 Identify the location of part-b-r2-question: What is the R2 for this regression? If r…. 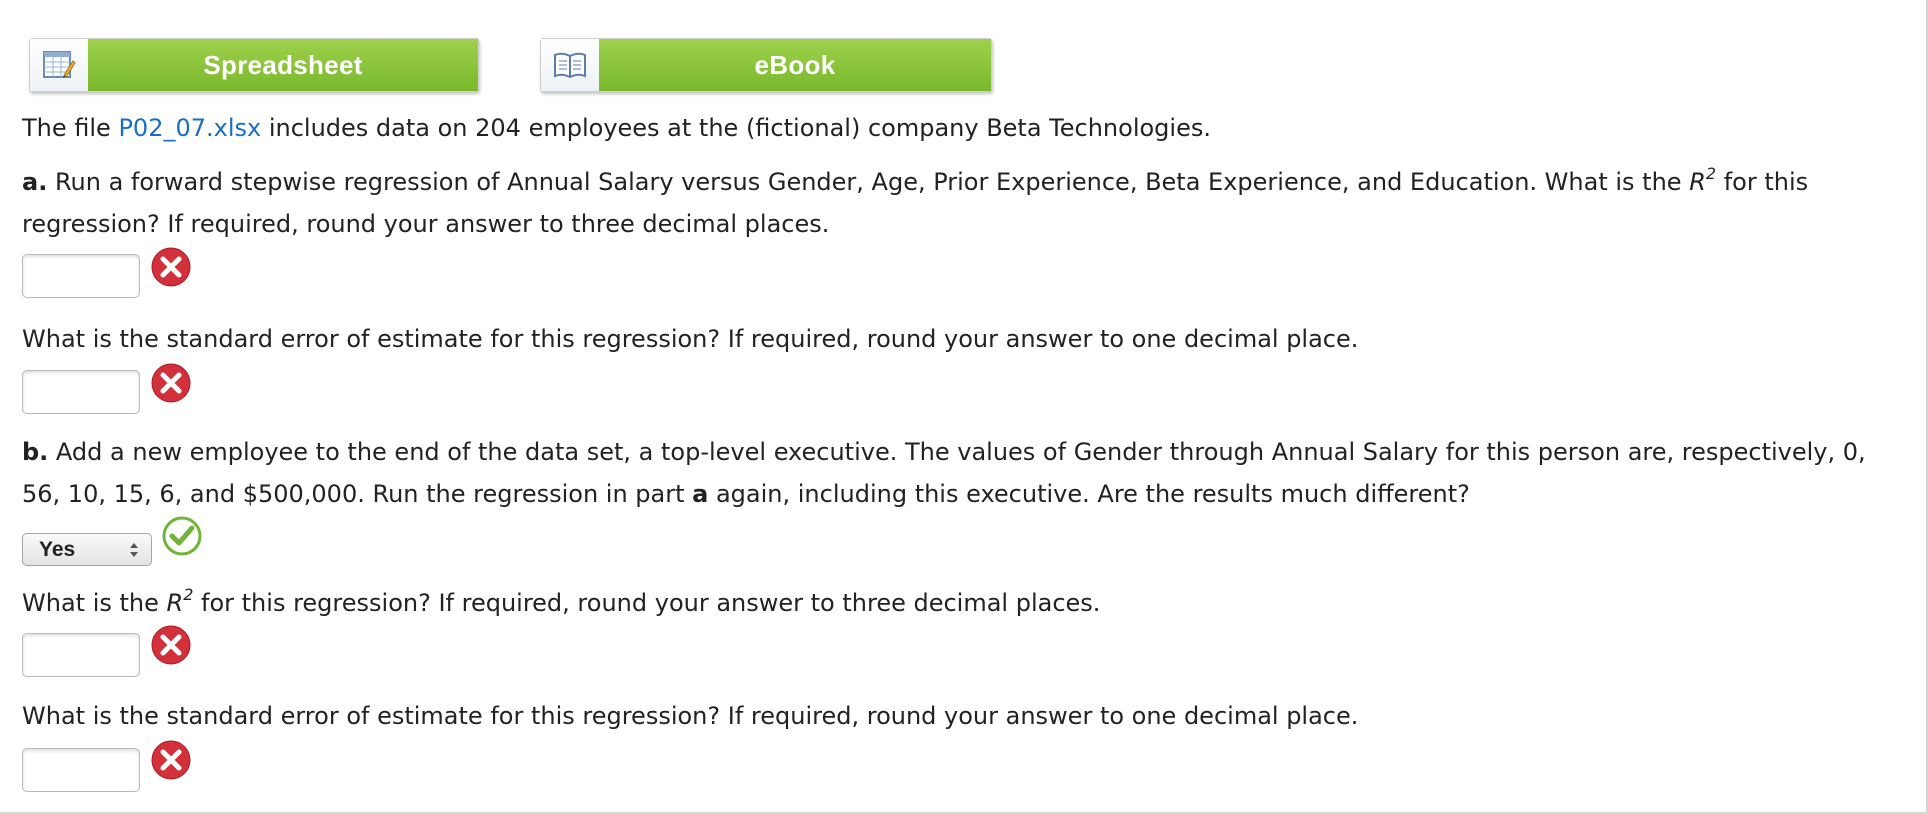
(958, 603).